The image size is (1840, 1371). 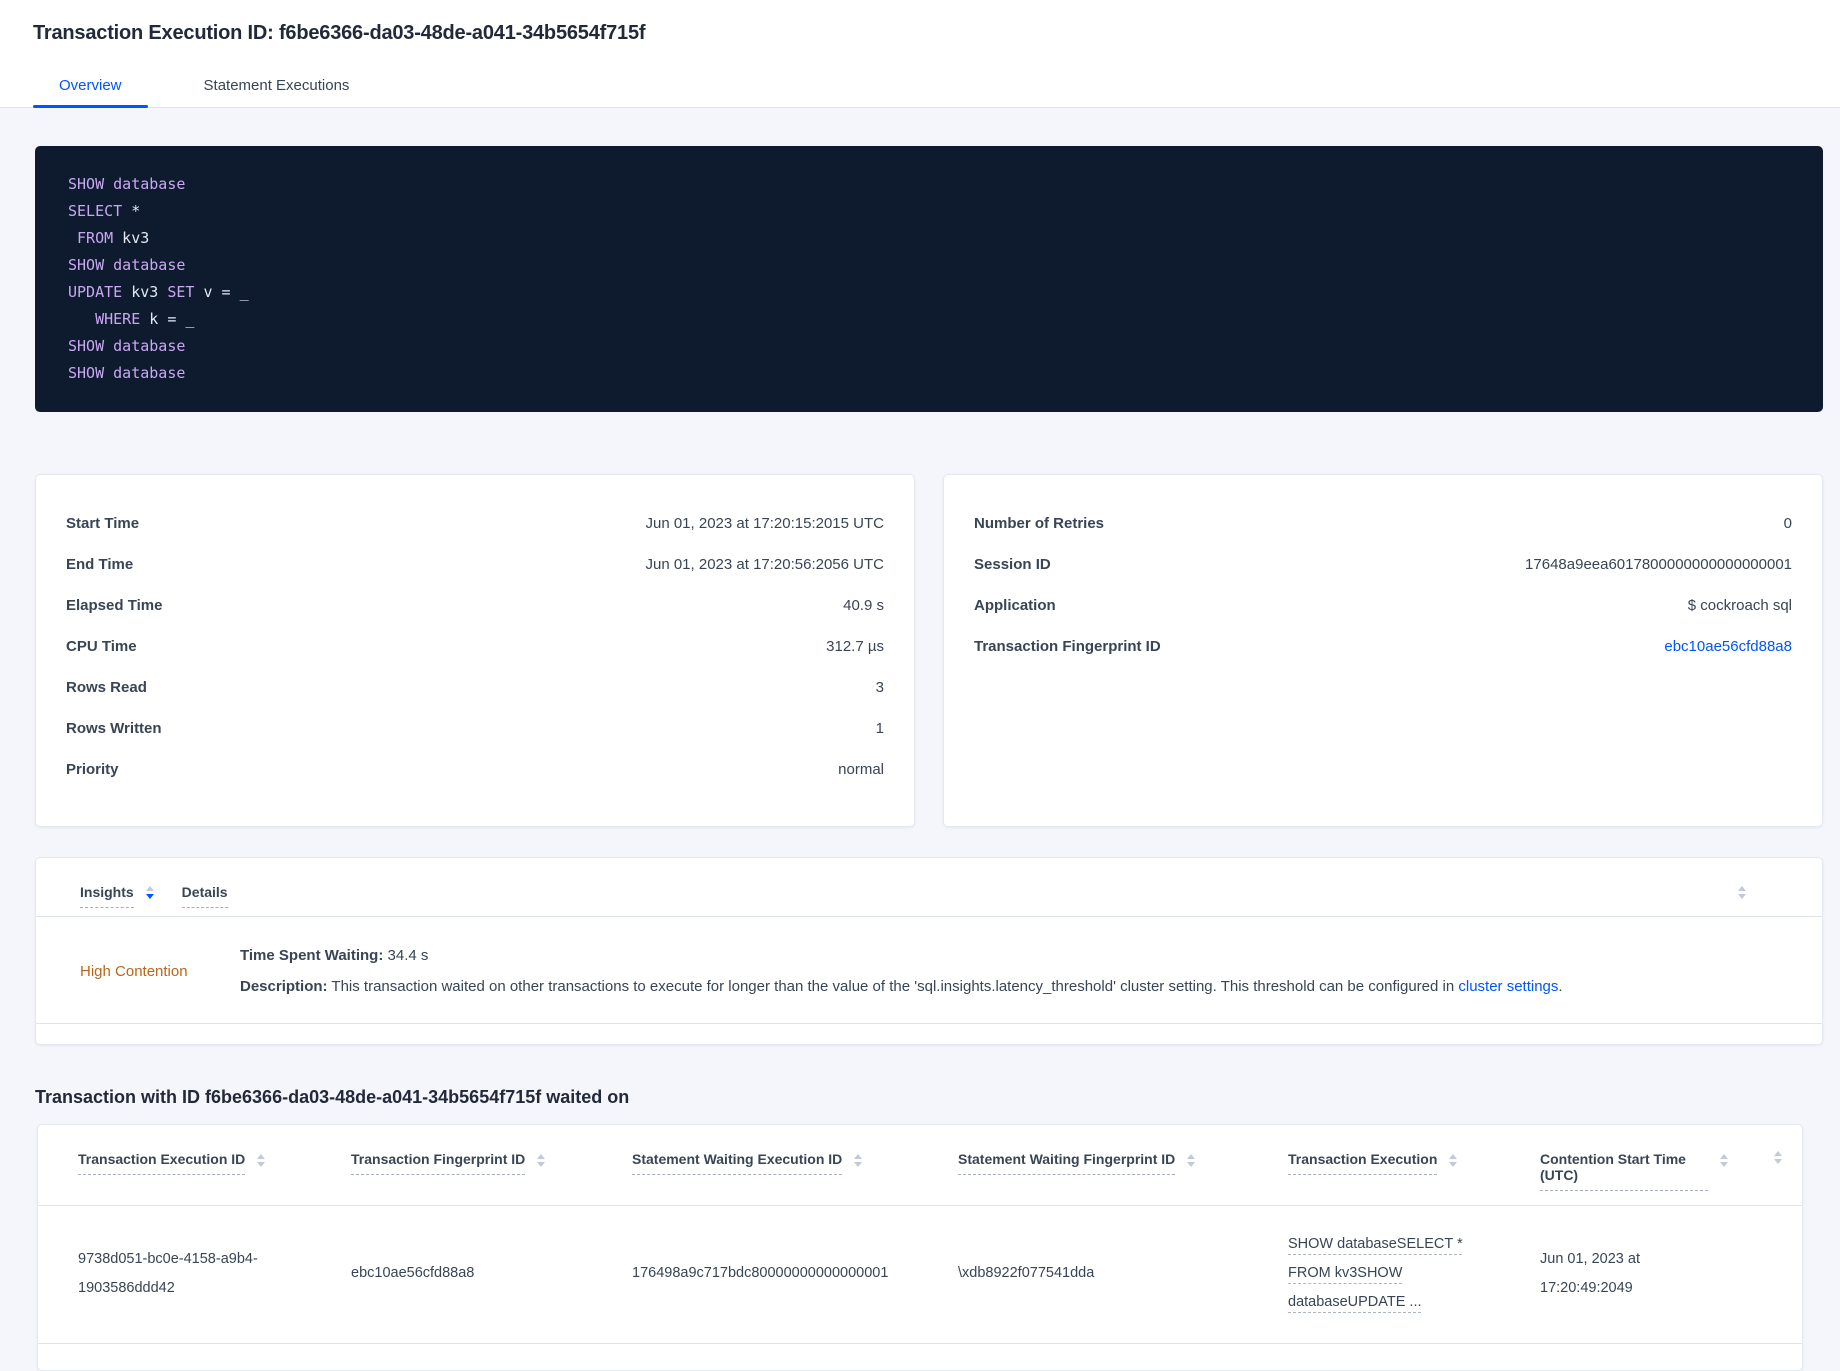 I want to click on insights-table-header: Insights Details, so click(x=929, y=887).